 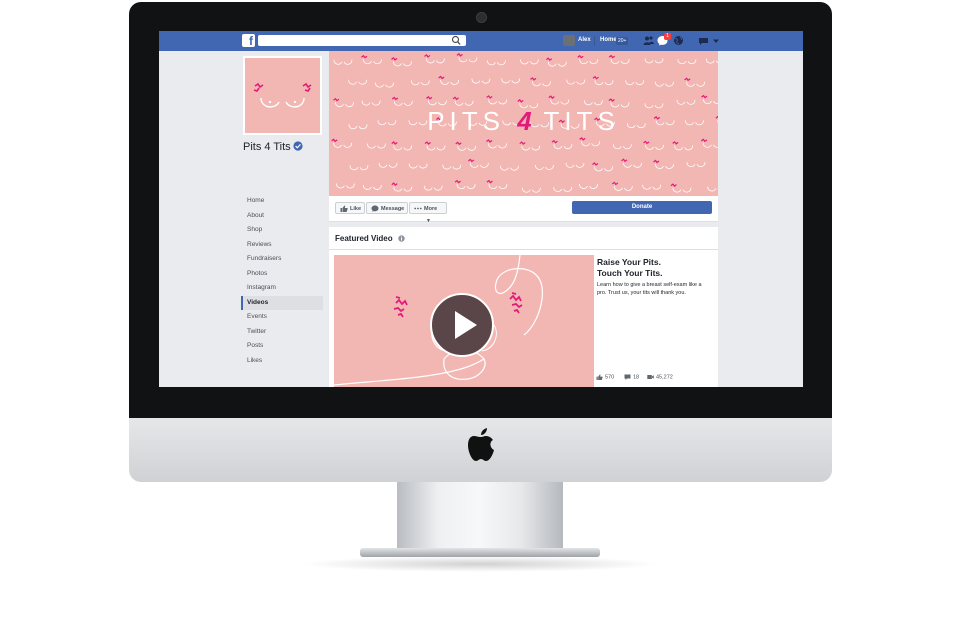 What do you see at coordinates (480, 552) in the screenshot?
I see `monitor-foot` at bounding box center [480, 552].